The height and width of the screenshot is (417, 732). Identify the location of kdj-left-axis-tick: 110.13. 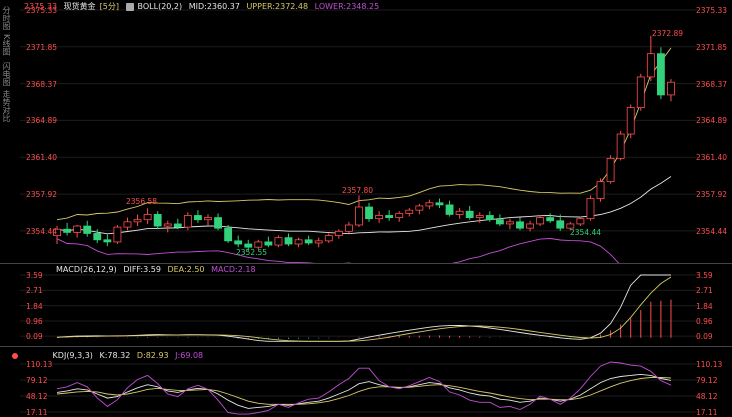
(39, 364).